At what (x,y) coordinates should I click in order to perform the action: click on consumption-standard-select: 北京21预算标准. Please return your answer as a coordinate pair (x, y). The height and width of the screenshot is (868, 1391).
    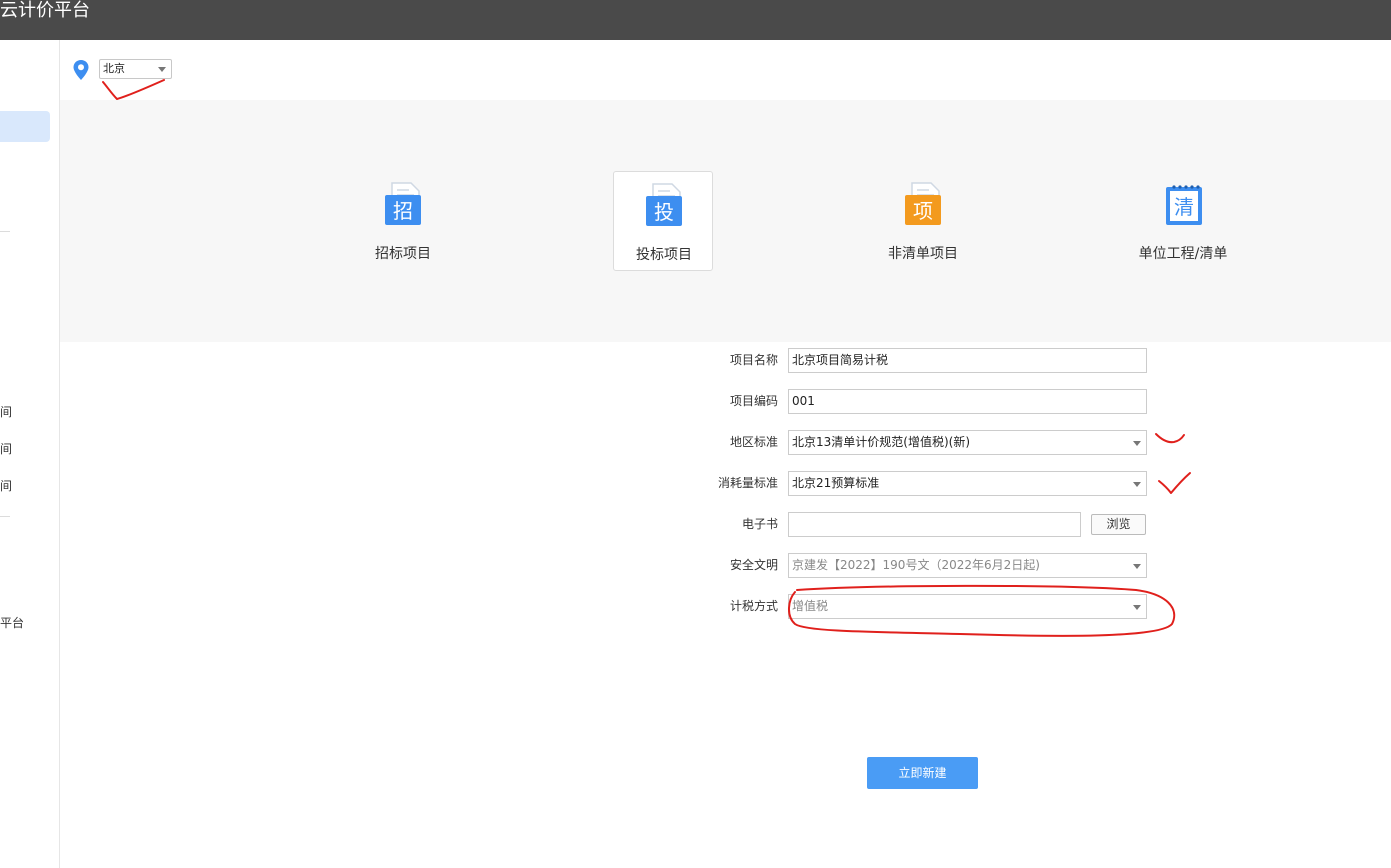
    Looking at the image, I should click on (967, 483).